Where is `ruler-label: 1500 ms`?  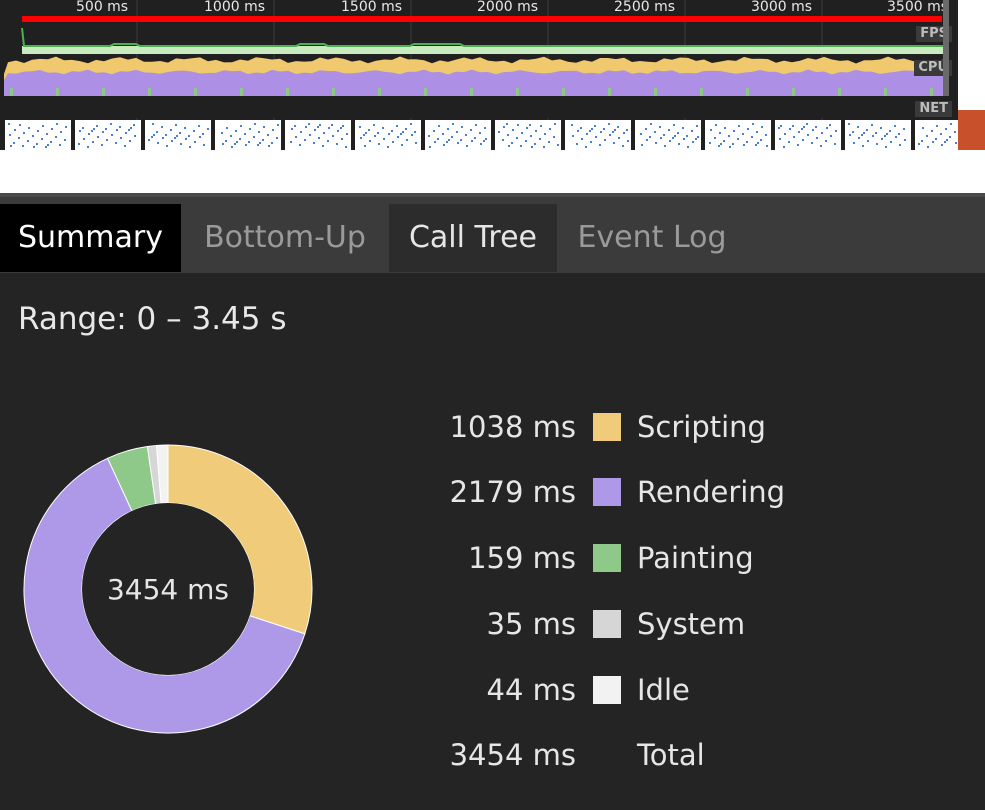 ruler-label: 1500 ms is located at coordinates (372, 7).